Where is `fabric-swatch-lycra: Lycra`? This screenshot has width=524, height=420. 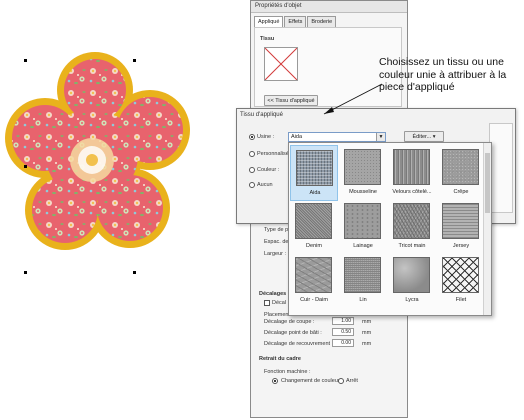
fabric-swatch-lycra: Lycra is located at coordinates (412, 281).